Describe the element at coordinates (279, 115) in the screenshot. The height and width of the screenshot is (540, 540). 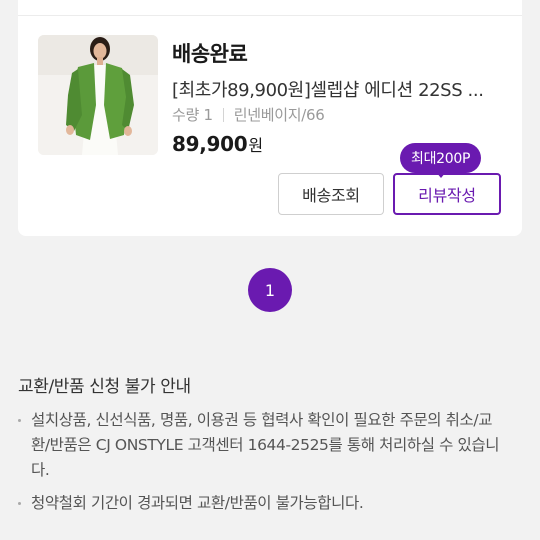
I see `option-label: 린넨베이지/66` at that location.